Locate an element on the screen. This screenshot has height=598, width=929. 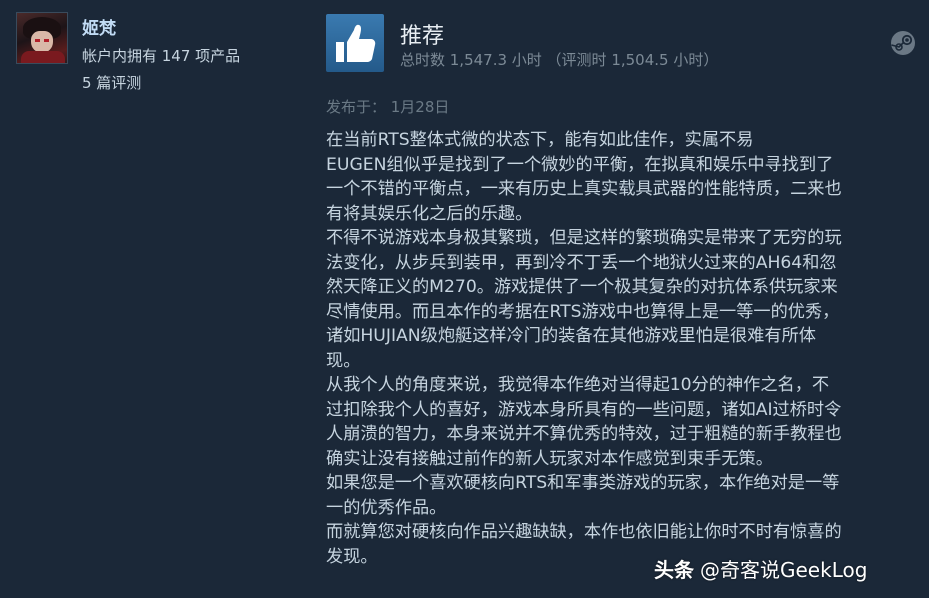
posted-date: 发布于： 1月28日 is located at coordinates (388, 107).